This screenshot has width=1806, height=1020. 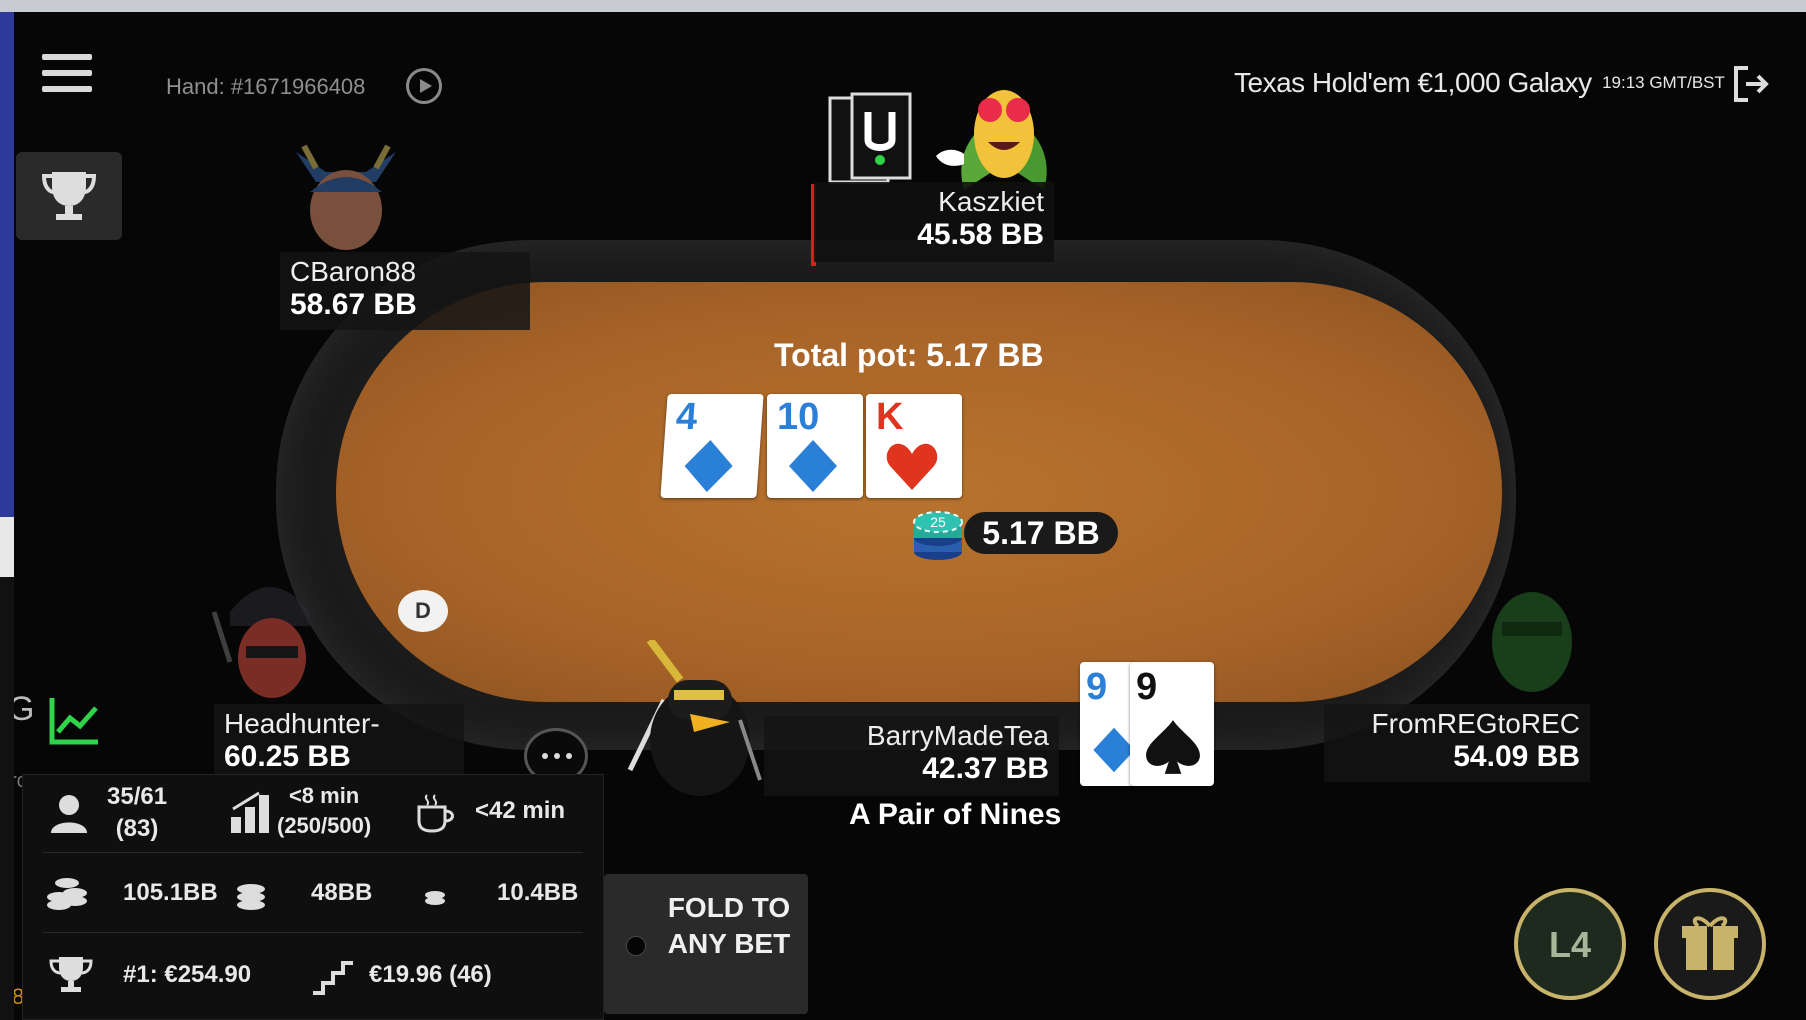 What do you see at coordinates (729, 925) in the screenshot?
I see `fold-any-label: FOLD TO ANY BET` at bounding box center [729, 925].